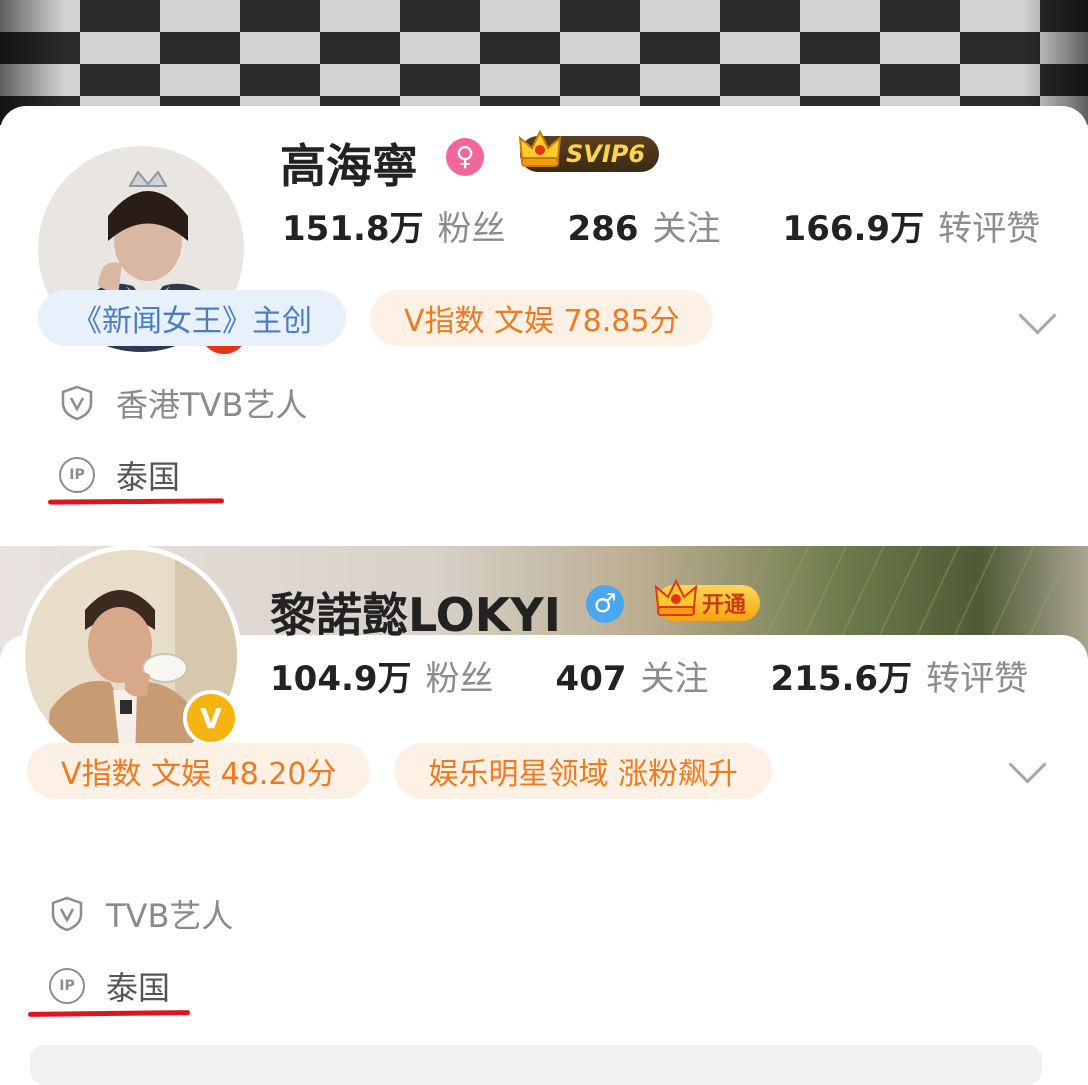 This screenshot has height=1085, width=1088. I want to click on next-section-bar, so click(536, 1065).